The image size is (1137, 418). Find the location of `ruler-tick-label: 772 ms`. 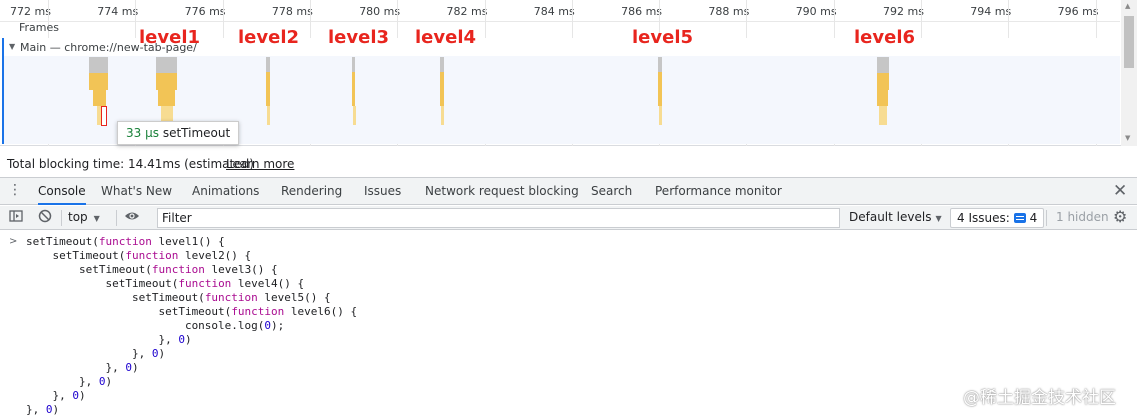

ruler-tick-label: 772 ms is located at coordinates (30, 11).